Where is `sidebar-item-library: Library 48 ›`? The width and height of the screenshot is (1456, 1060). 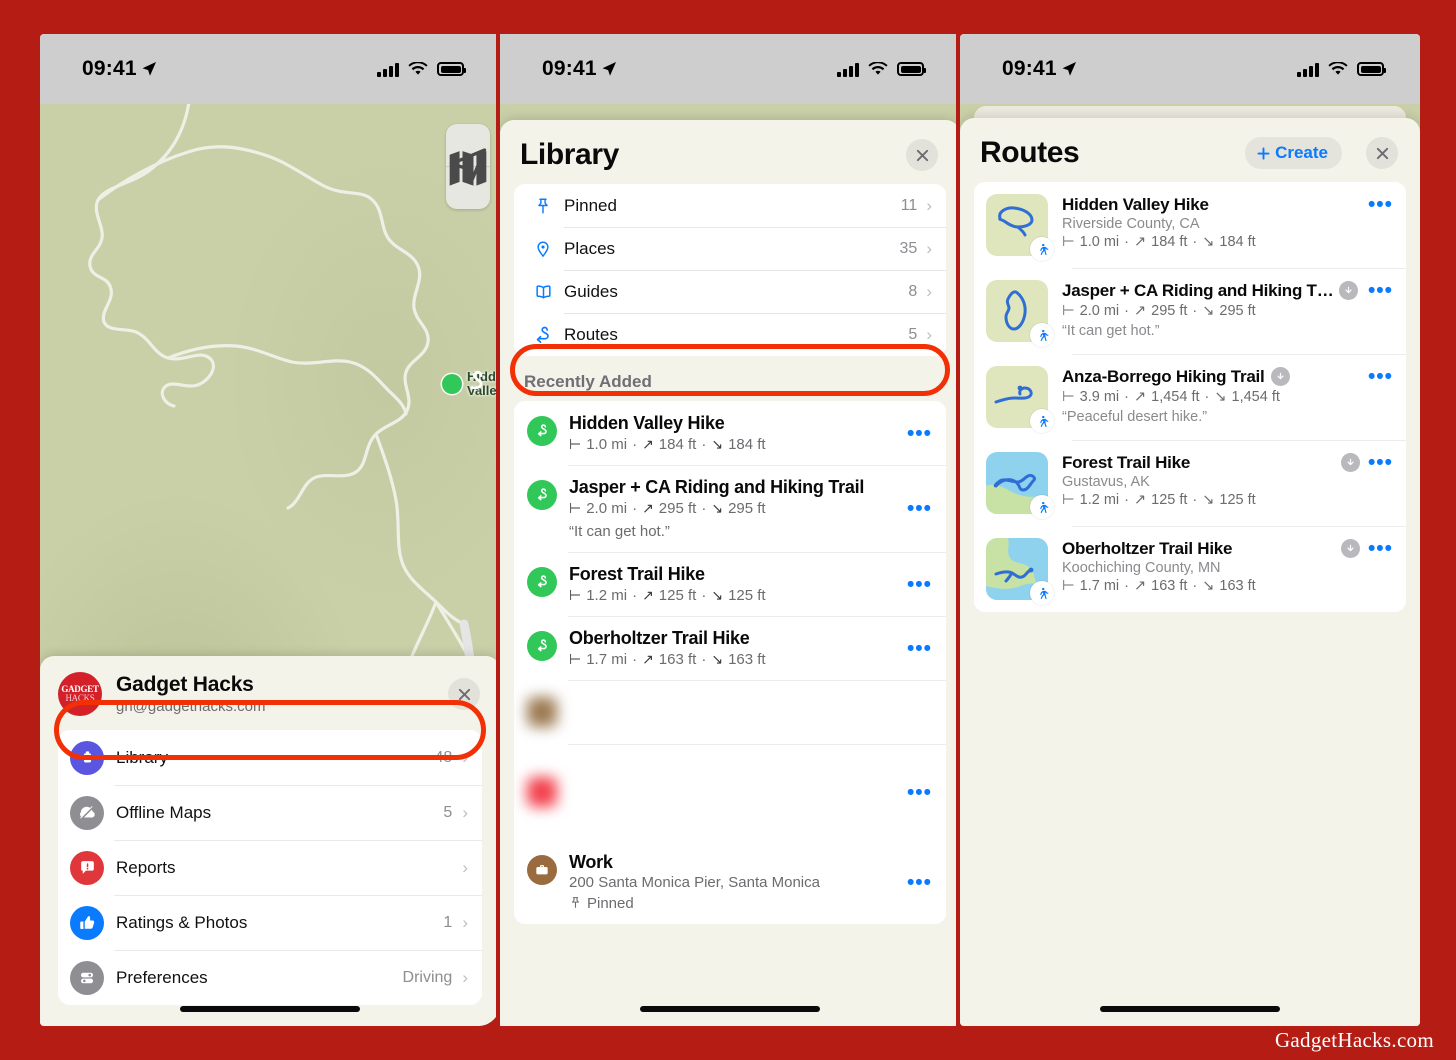
sidebar-item-library: Library 48 › is located at coordinates (270, 757).